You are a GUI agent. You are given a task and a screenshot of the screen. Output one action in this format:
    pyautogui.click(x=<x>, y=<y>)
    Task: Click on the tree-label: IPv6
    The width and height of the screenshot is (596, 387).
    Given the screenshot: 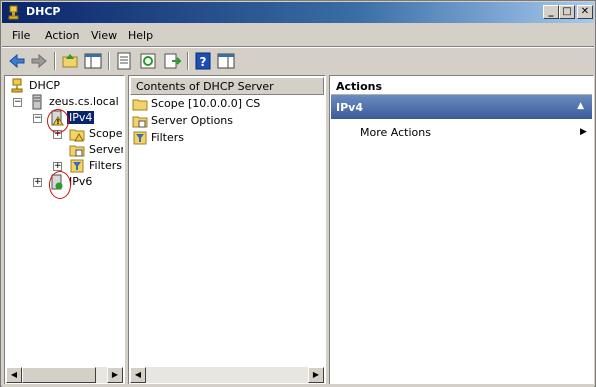 What is the action you would take?
    pyautogui.click(x=81, y=181)
    